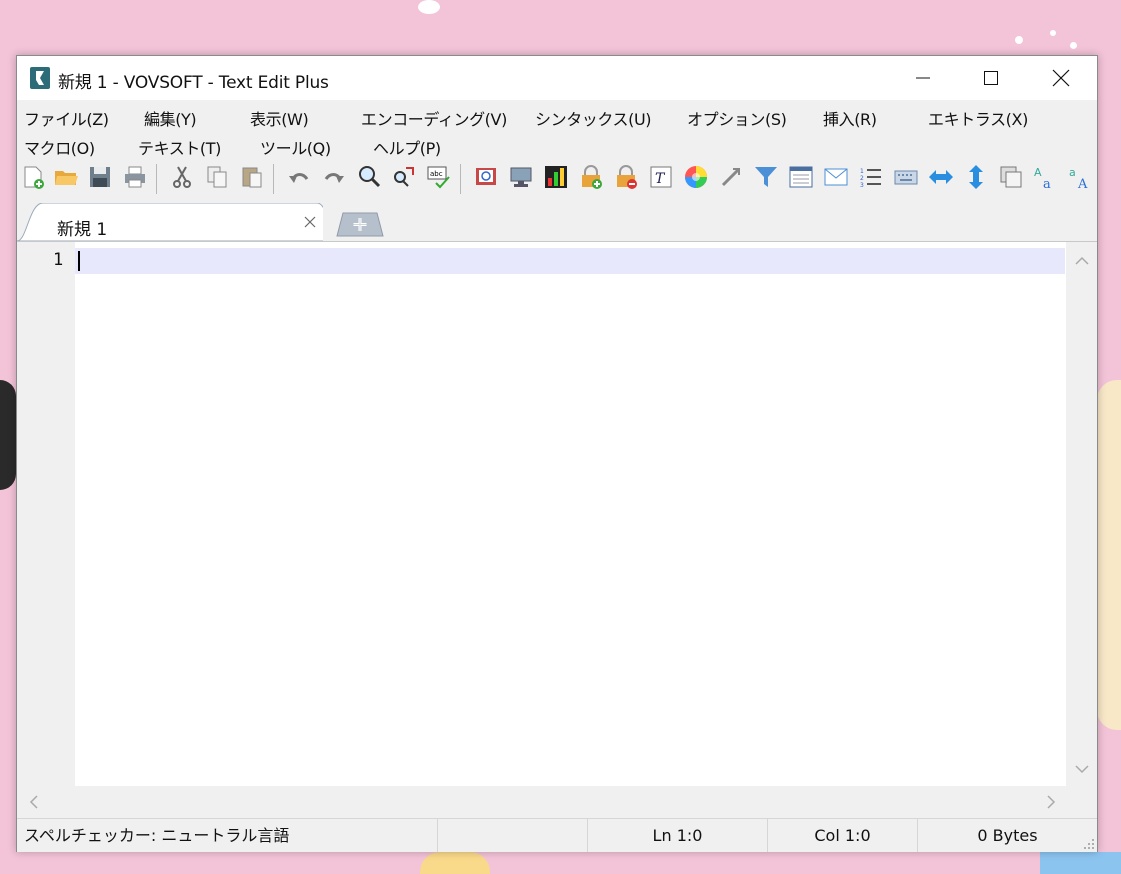 The image size is (1121, 874). What do you see at coordinates (557, 801) in the screenshot?
I see `horizontal-scrollbar` at bounding box center [557, 801].